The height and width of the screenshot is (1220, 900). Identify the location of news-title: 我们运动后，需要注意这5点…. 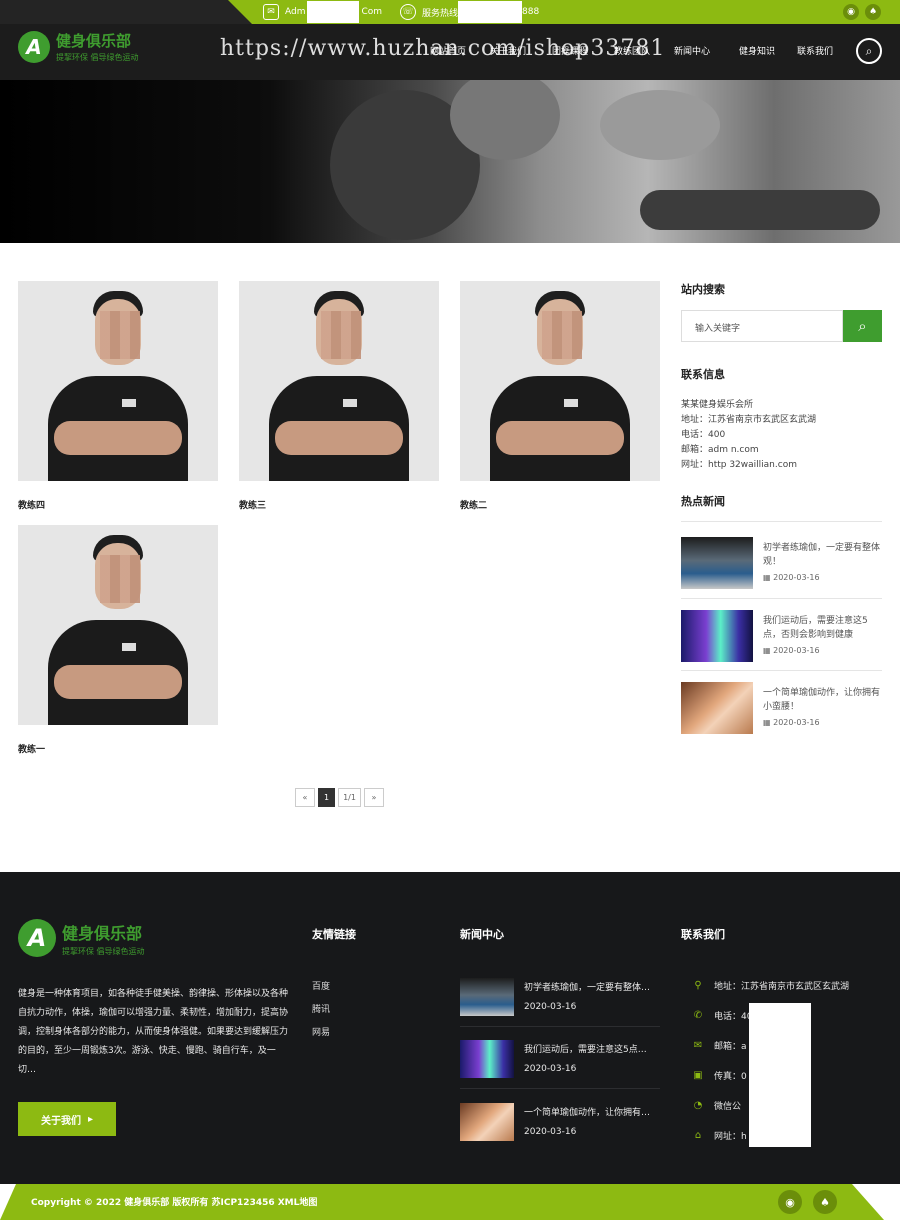
(592, 1048).